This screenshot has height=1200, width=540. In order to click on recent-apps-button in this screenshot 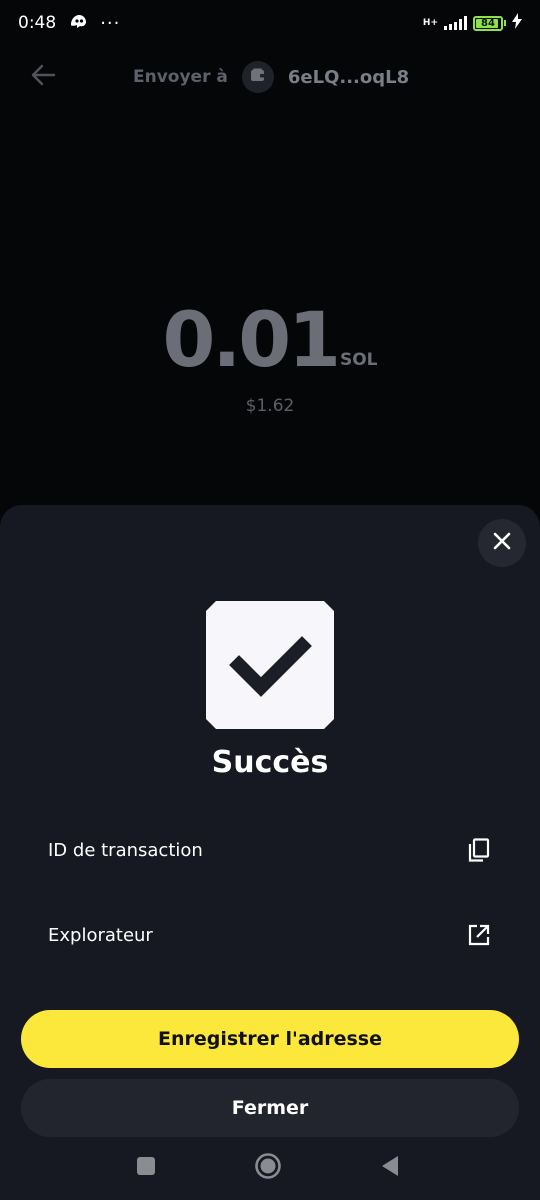, I will do `click(146, 1168)`.